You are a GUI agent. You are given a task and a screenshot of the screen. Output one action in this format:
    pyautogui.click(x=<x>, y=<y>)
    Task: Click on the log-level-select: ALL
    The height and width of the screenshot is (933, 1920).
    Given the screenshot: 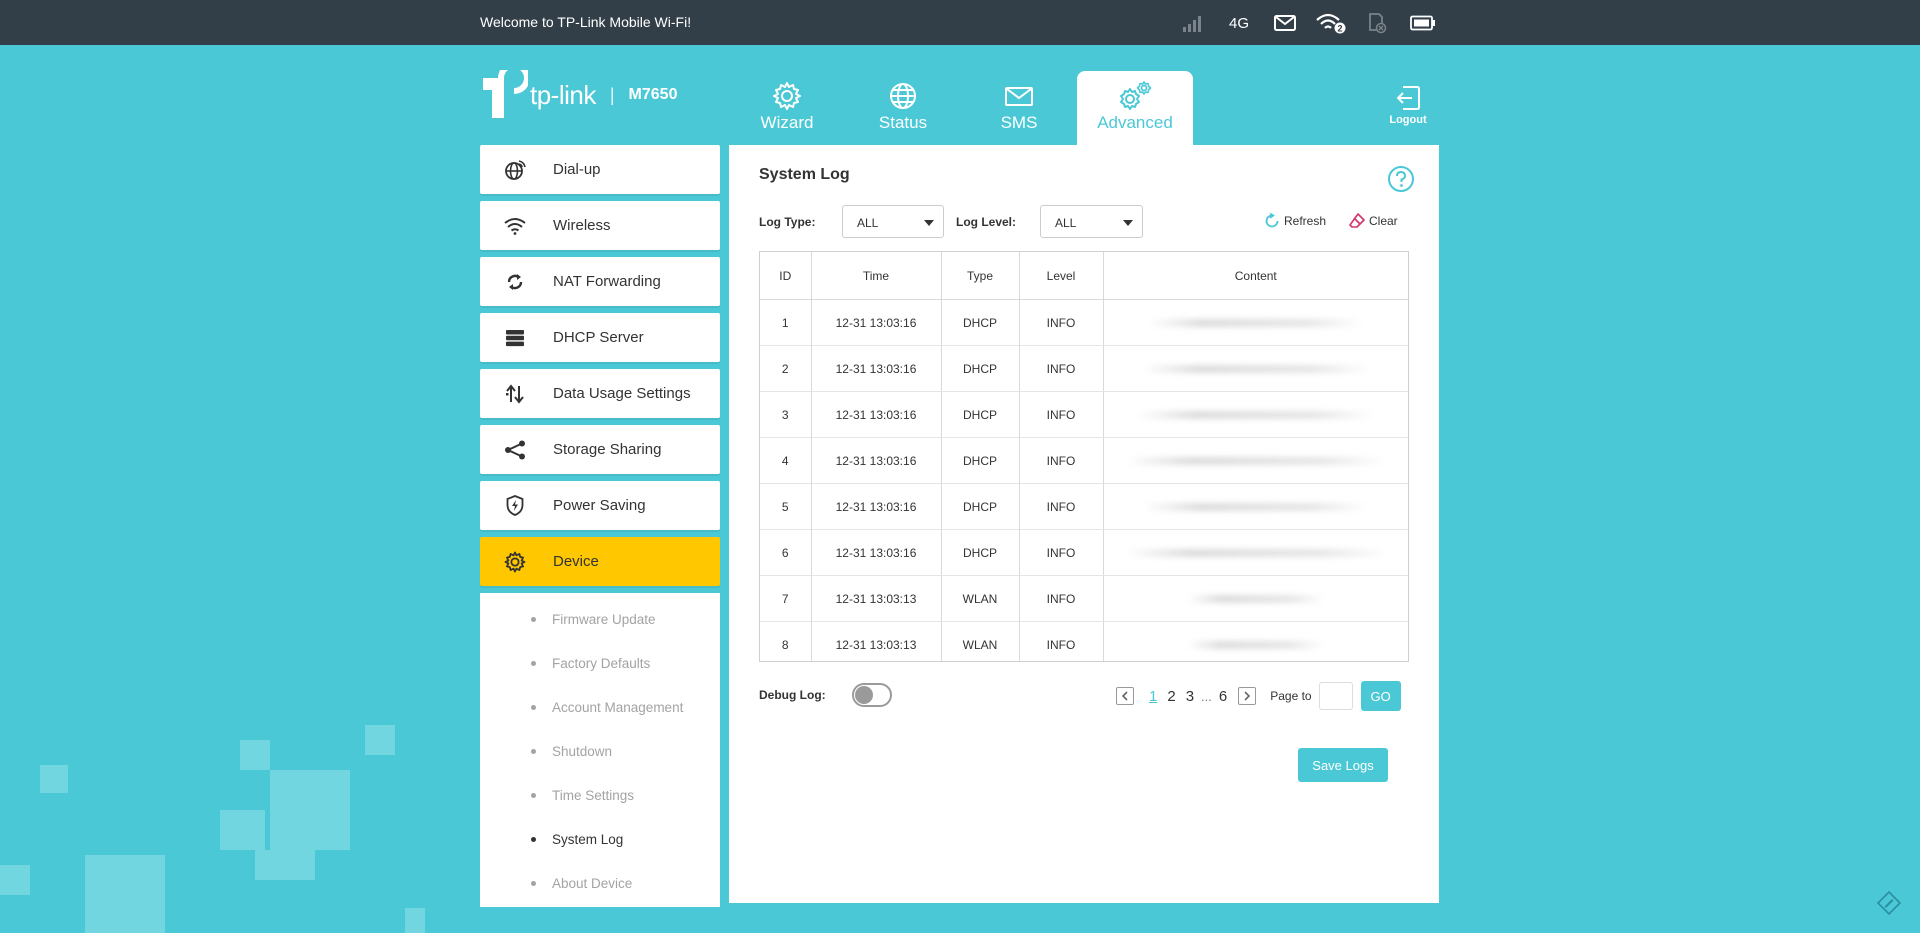 What is the action you would take?
    pyautogui.click(x=1091, y=221)
    